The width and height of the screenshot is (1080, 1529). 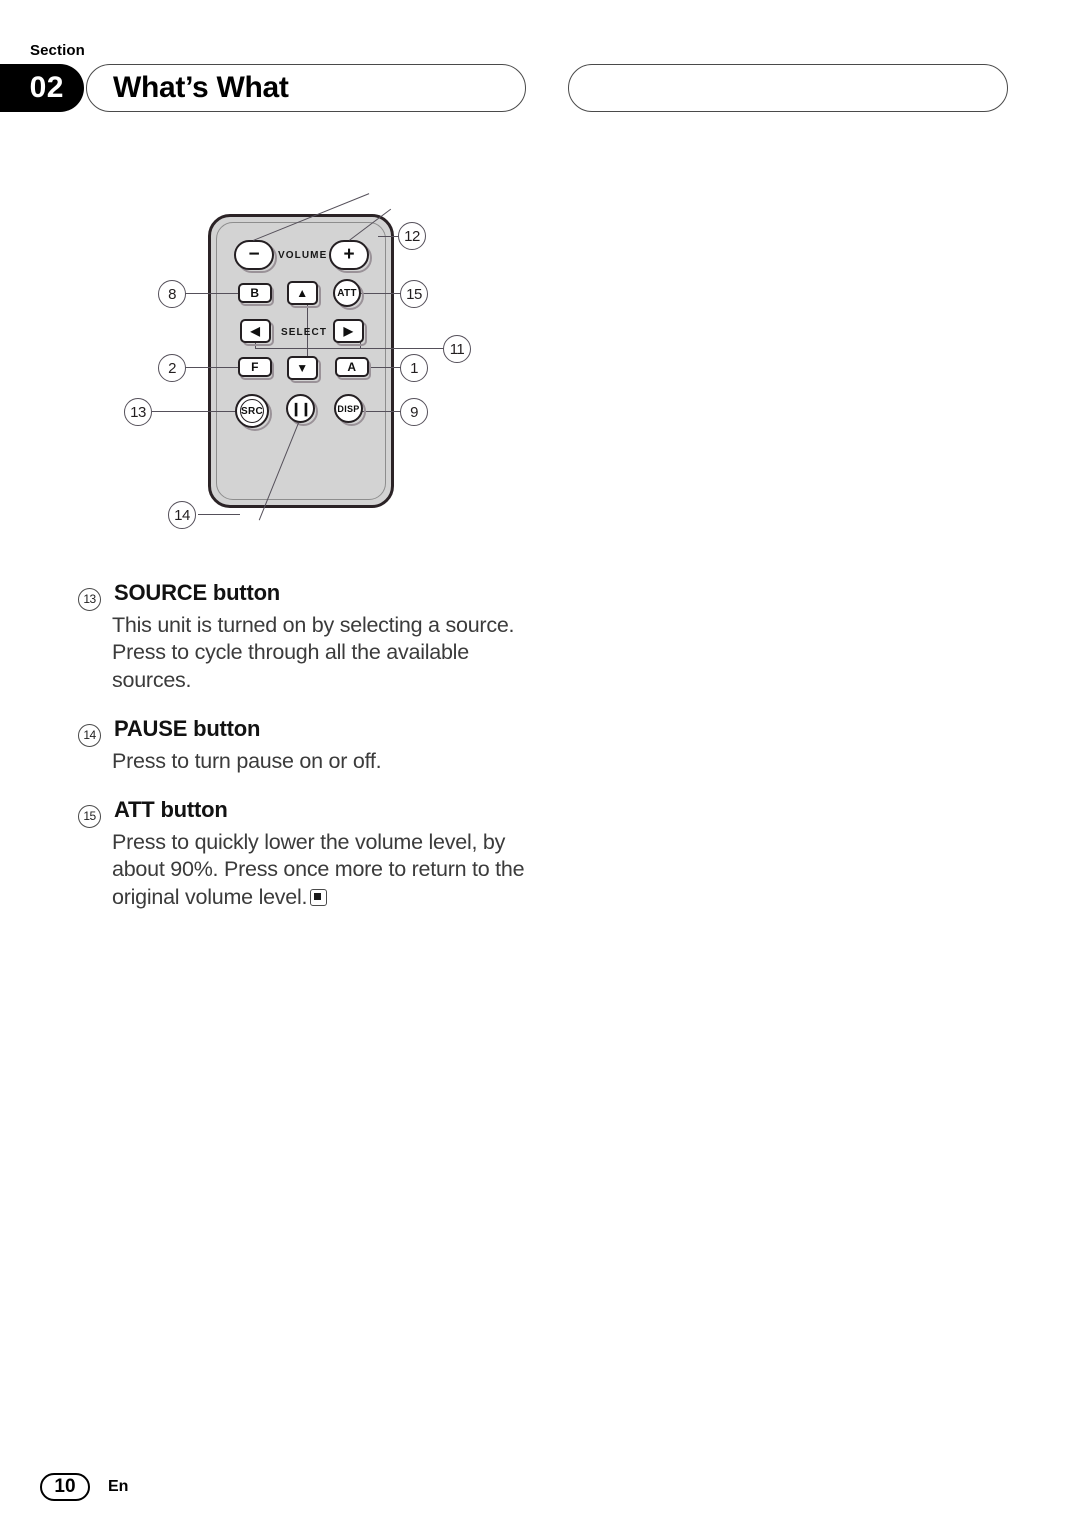 What do you see at coordinates (172, 294) in the screenshot?
I see `callout-8: 8` at bounding box center [172, 294].